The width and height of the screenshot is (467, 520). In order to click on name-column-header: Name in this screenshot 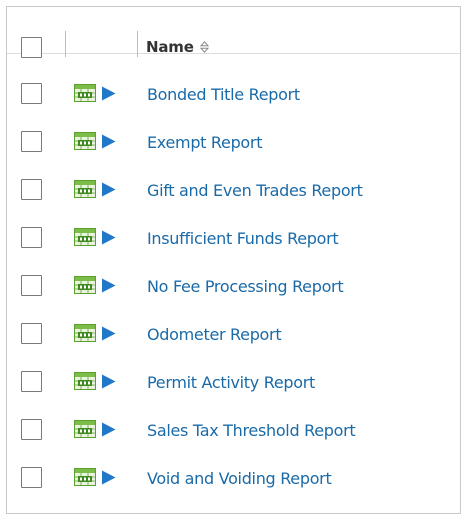, I will do `click(177, 47)`.